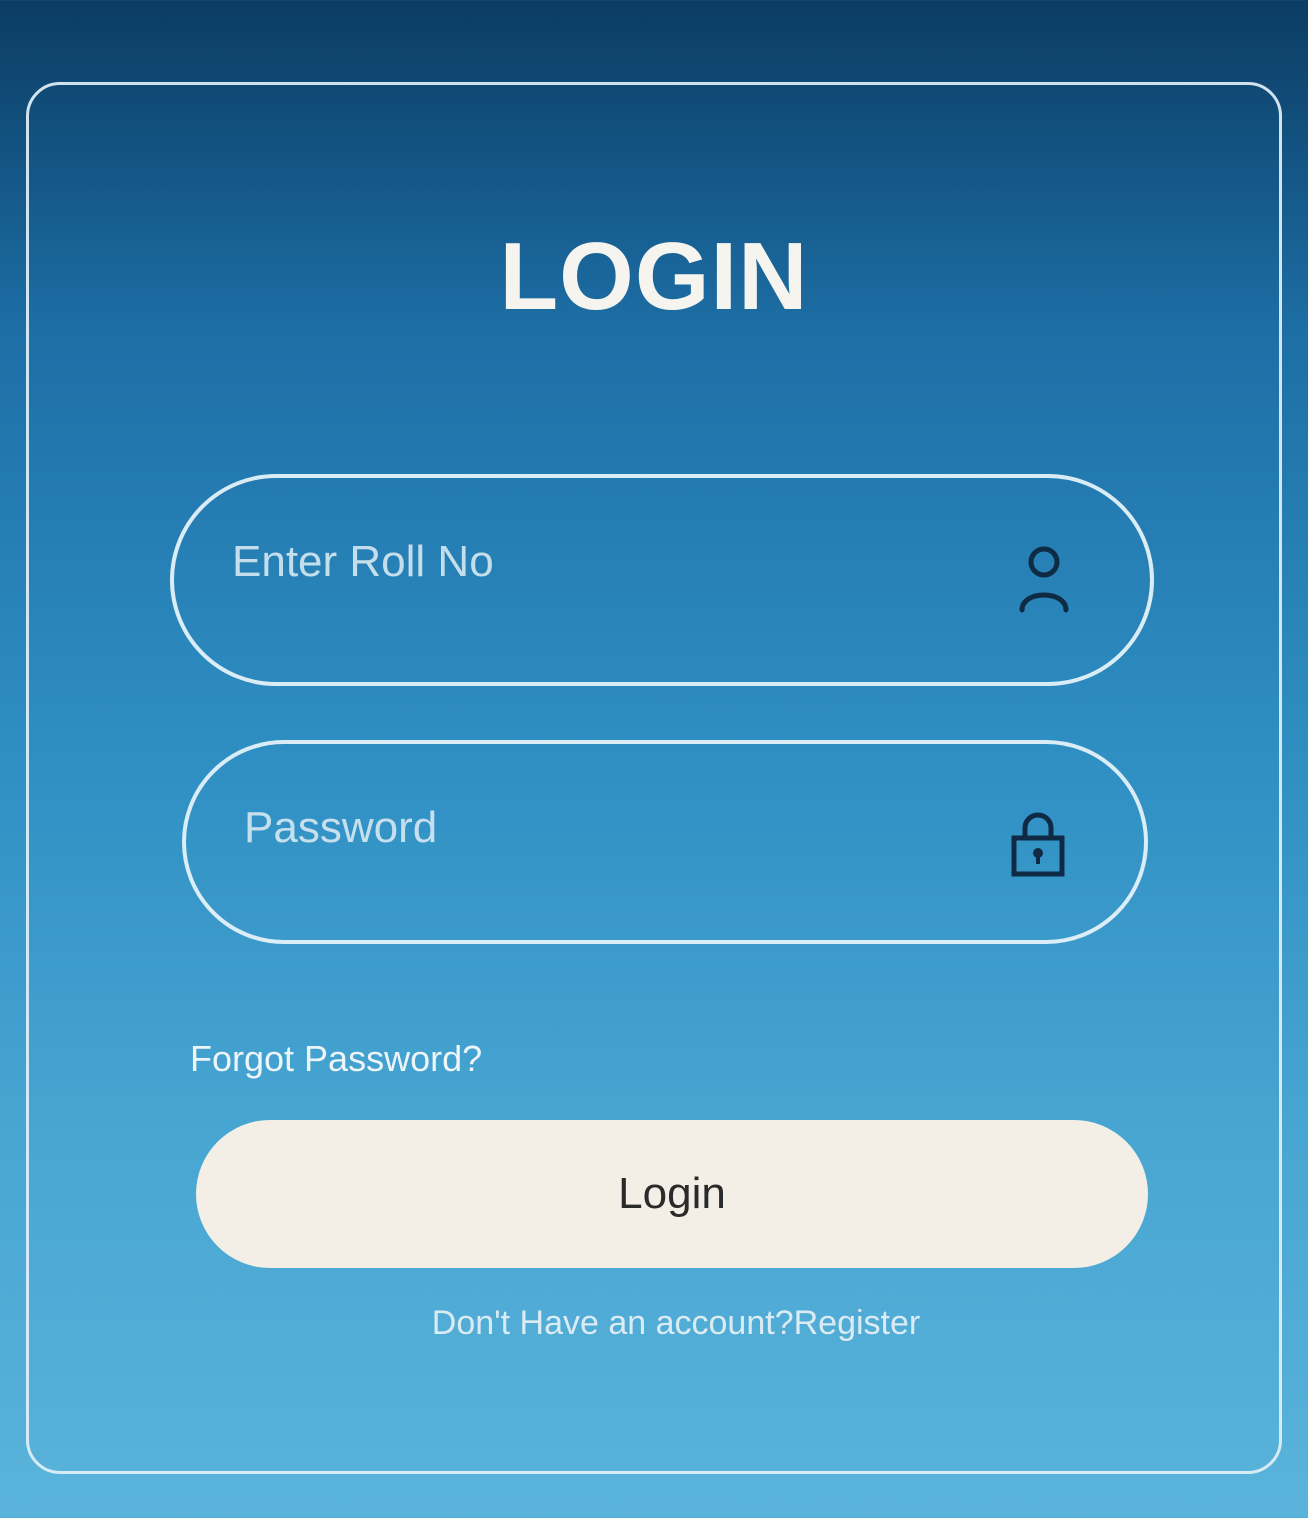 The width and height of the screenshot is (1308, 1518). I want to click on register-prompt-text: Don't Have an account?, so click(612, 1323).